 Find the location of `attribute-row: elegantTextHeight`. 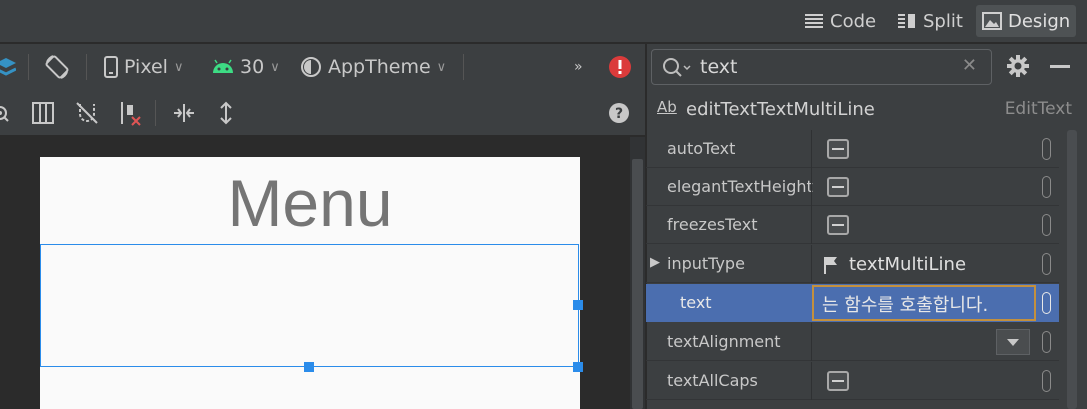

attribute-row: elegantTextHeight is located at coordinates (852, 187).